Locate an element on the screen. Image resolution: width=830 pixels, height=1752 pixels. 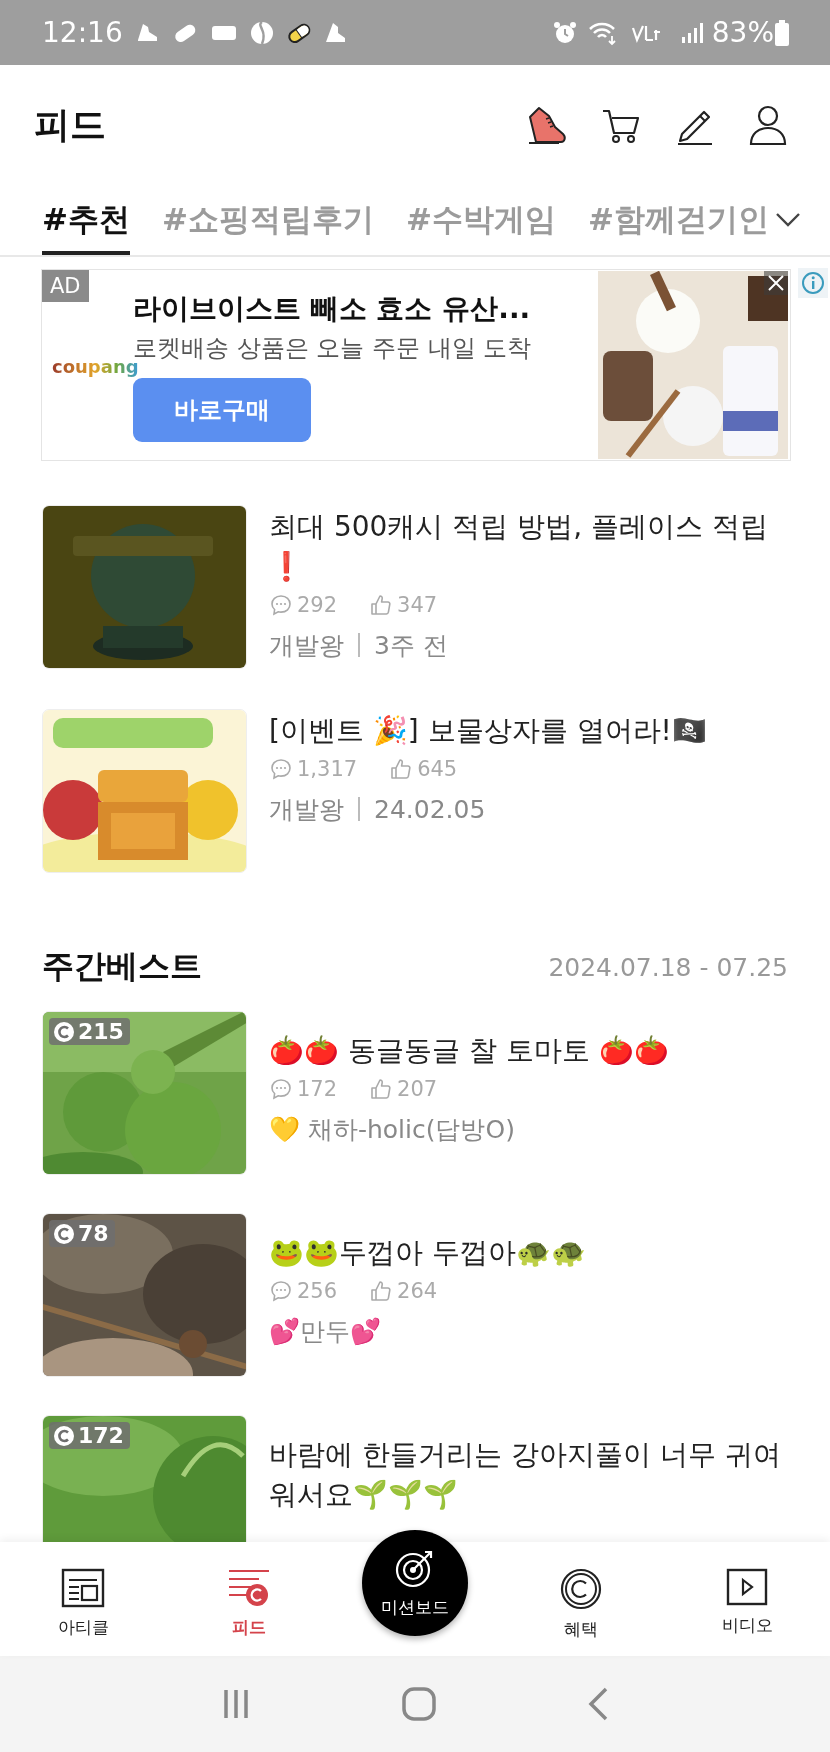
cash-amount: 78 is located at coordinates (93, 1233).